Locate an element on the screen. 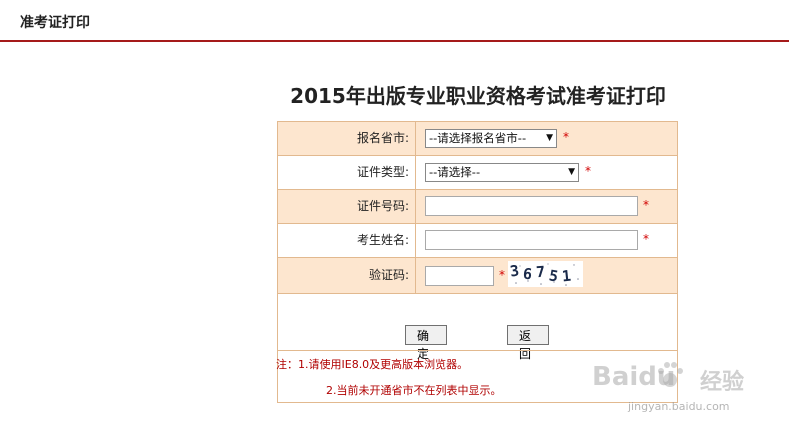 The width and height of the screenshot is (789, 436). province-row: 报名省市: --请选择报名省市-- ▼ * is located at coordinates (477, 139).